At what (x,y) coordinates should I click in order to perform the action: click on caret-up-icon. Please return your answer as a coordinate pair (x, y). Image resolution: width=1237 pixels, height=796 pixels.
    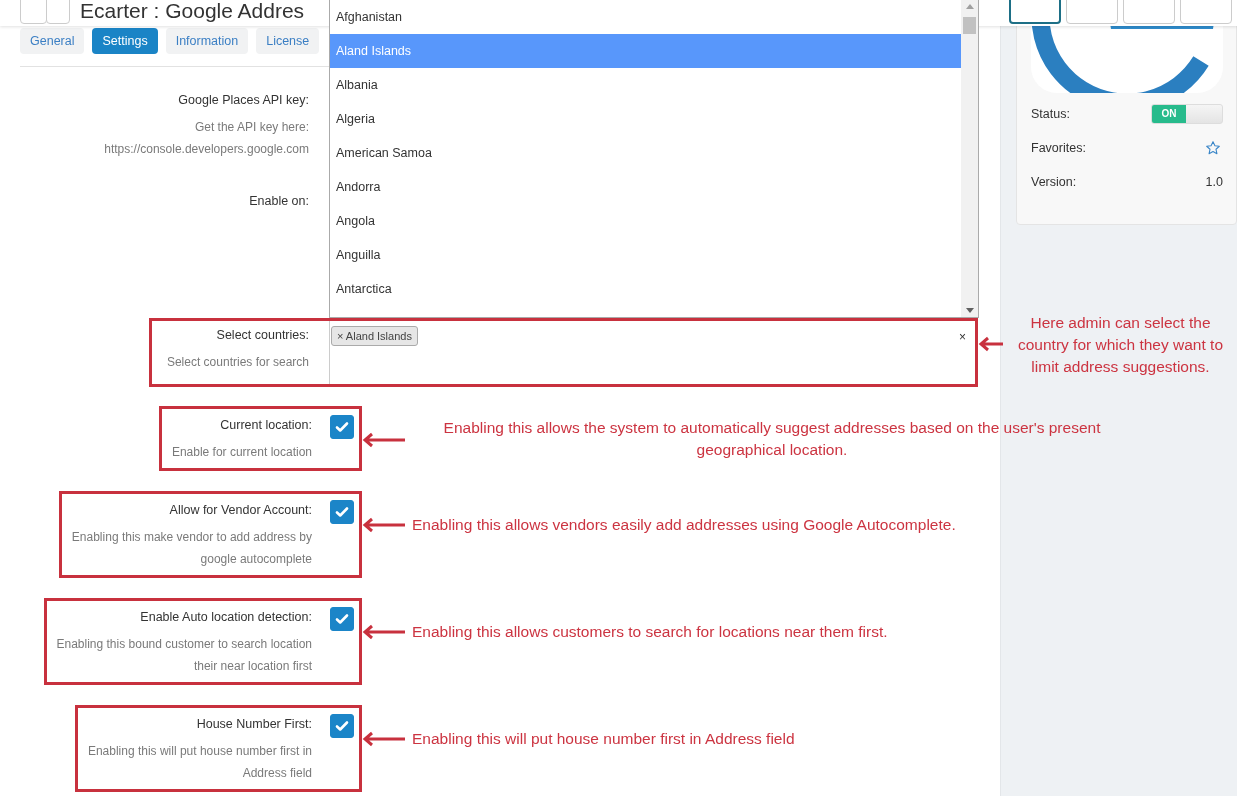
    Looking at the image, I should click on (970, 6).